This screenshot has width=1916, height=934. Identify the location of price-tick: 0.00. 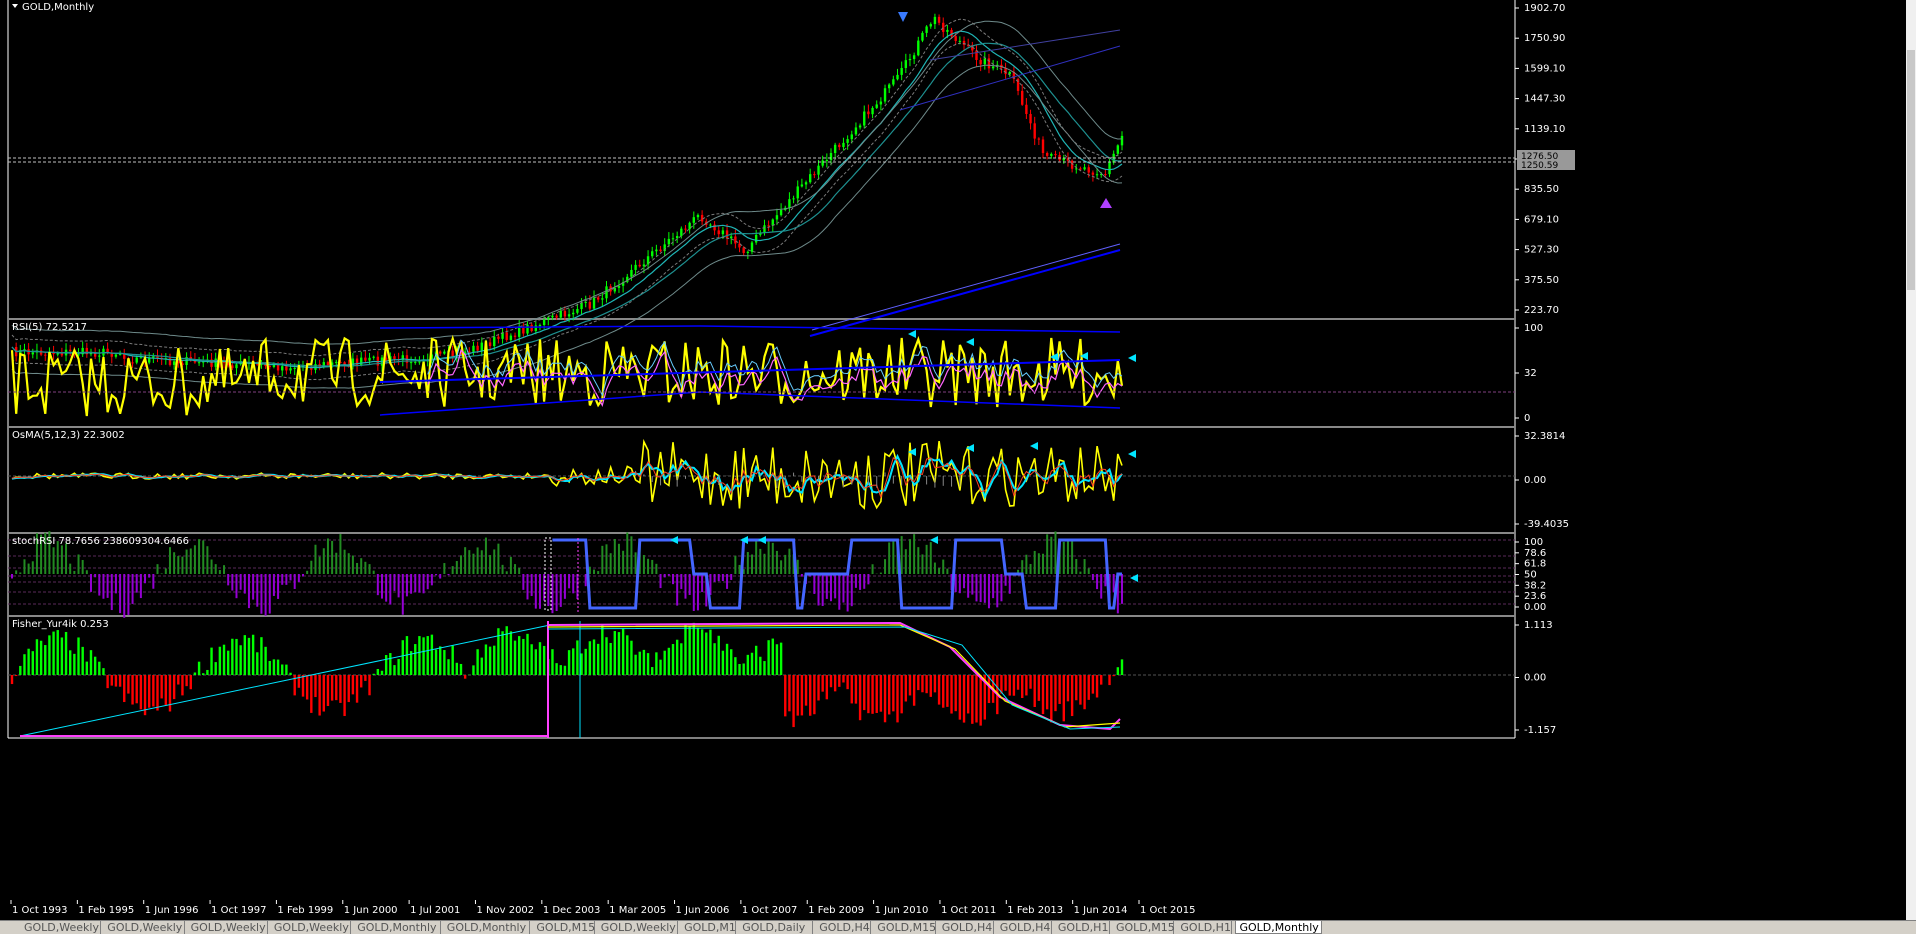
(1535, 607).